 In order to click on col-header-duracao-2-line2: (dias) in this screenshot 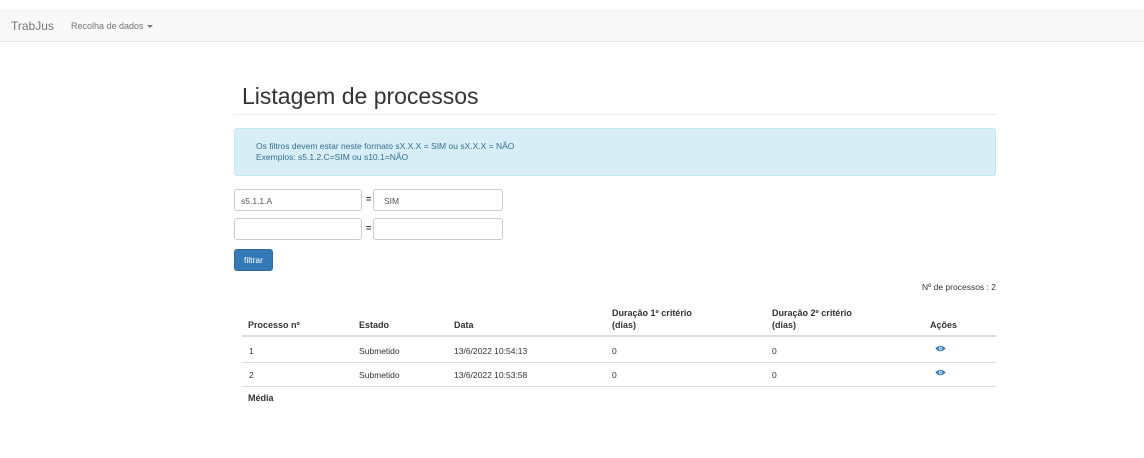, I will do `click(784, 325)`.